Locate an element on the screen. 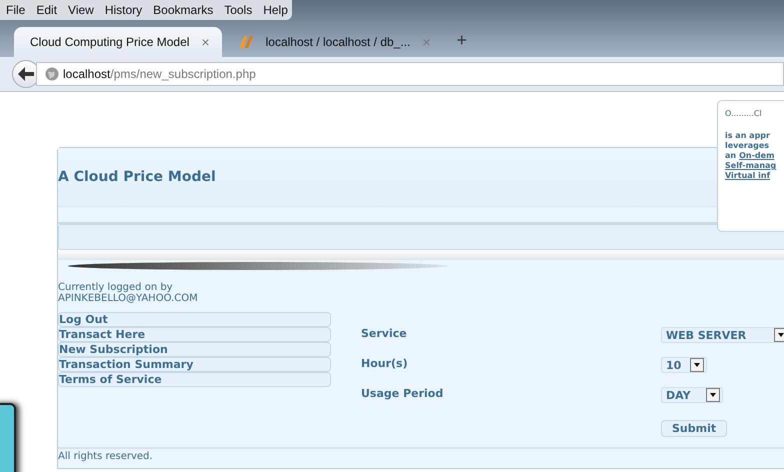 This screenshot has width=784, height=472. select-field: DAY is located at coordinates (692, 395).